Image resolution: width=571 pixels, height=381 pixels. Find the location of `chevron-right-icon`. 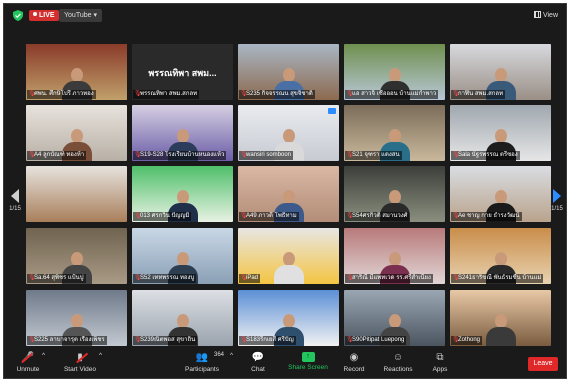

chevron-right-icon is located at coordinates (557, 196).